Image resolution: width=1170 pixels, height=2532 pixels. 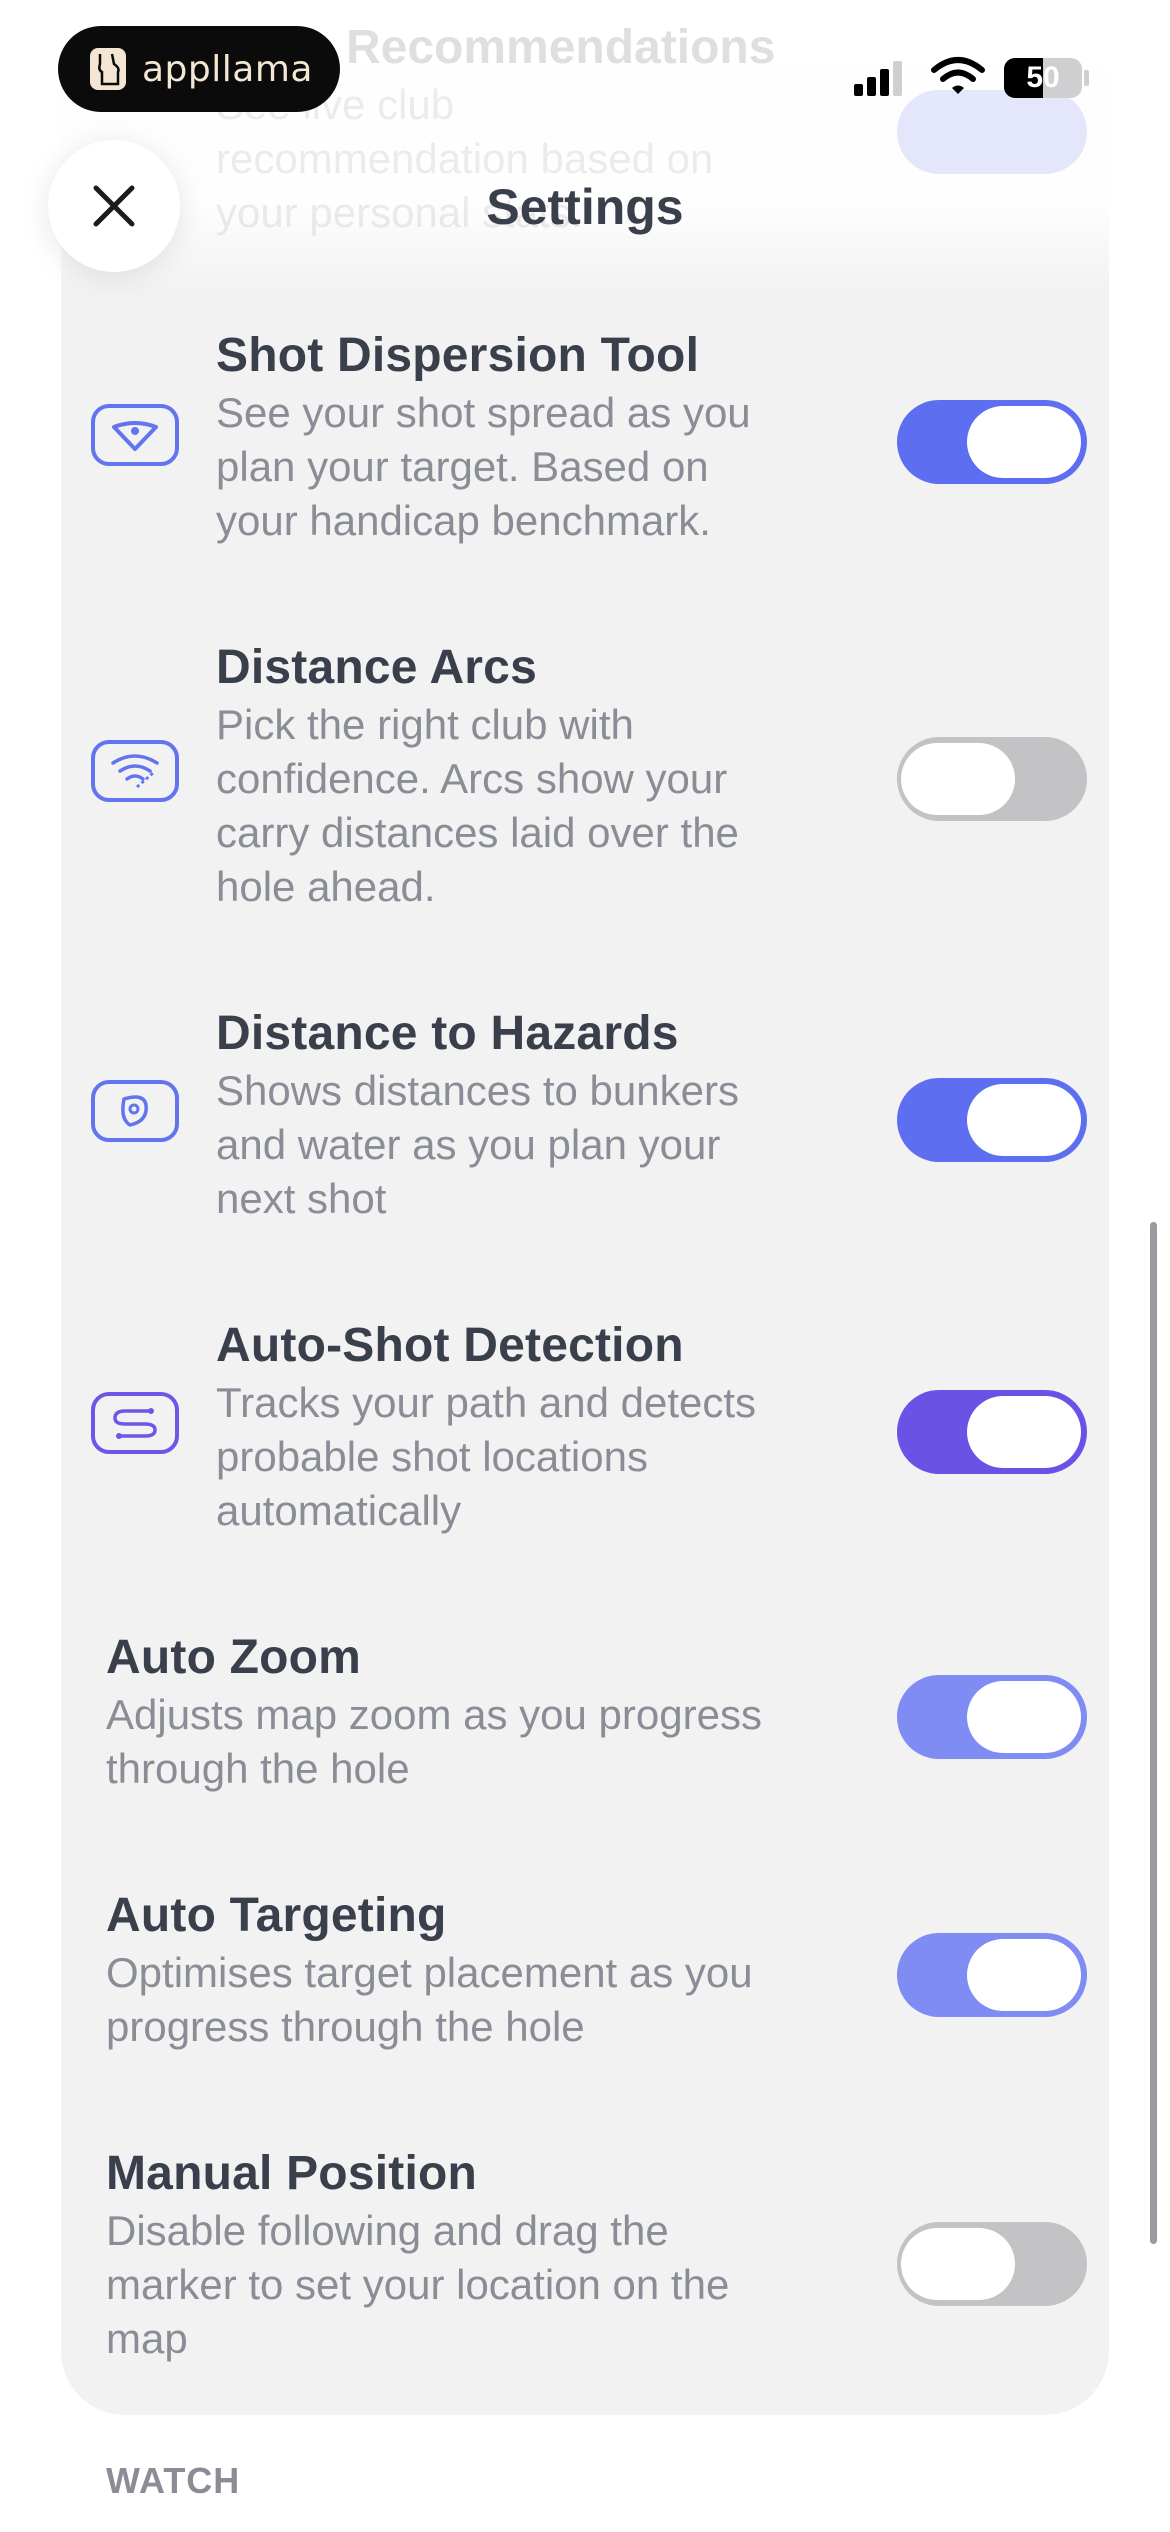 What do you see at coordinates (878, 78) in the screenshot?
I see `signal-icon` at bounding box center [878, 78].